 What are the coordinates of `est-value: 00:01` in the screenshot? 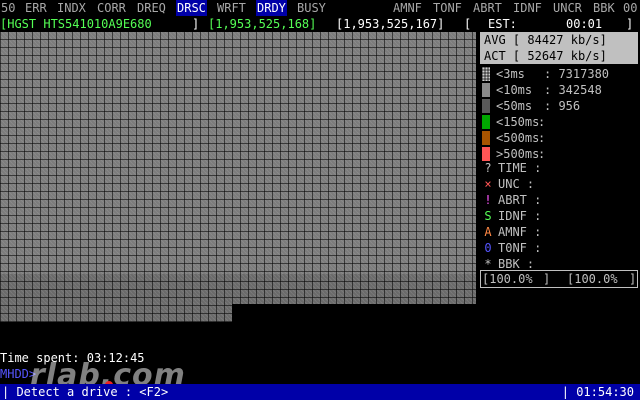 It's located at (584, 24).